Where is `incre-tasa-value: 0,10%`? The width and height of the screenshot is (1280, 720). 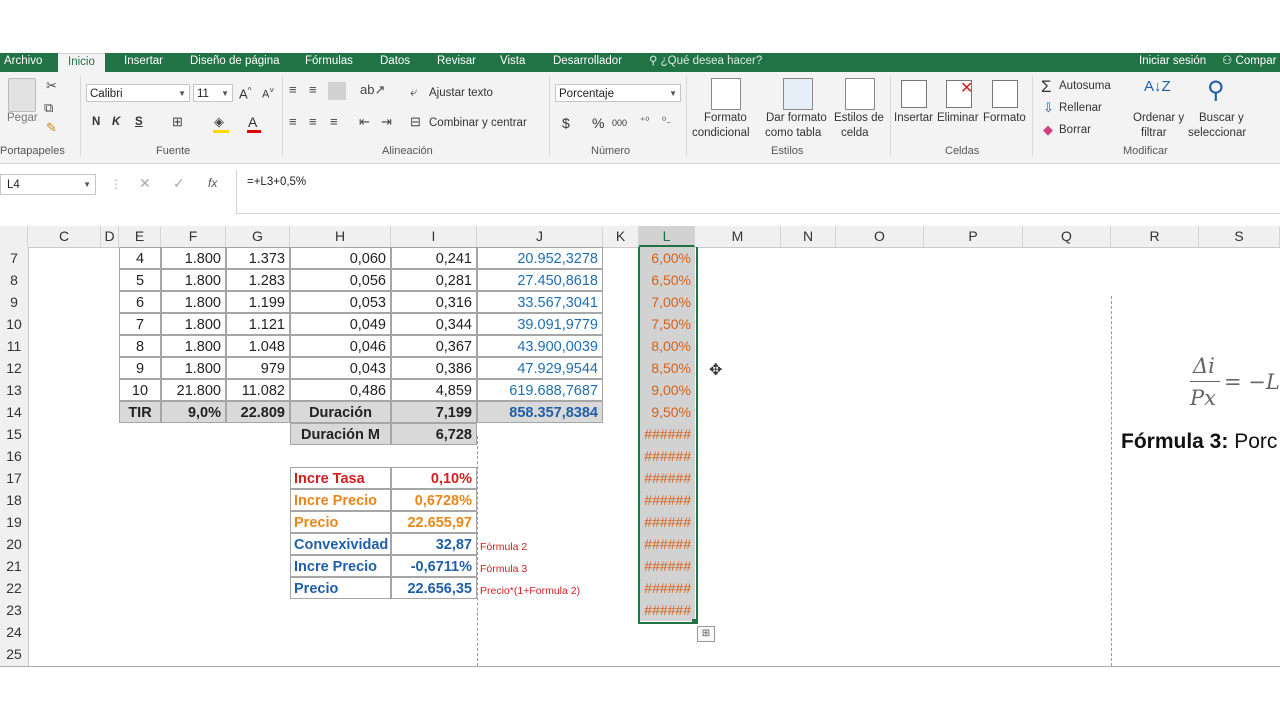
incre-tasa-value: 0,10% is located at coordinates (434, 478).